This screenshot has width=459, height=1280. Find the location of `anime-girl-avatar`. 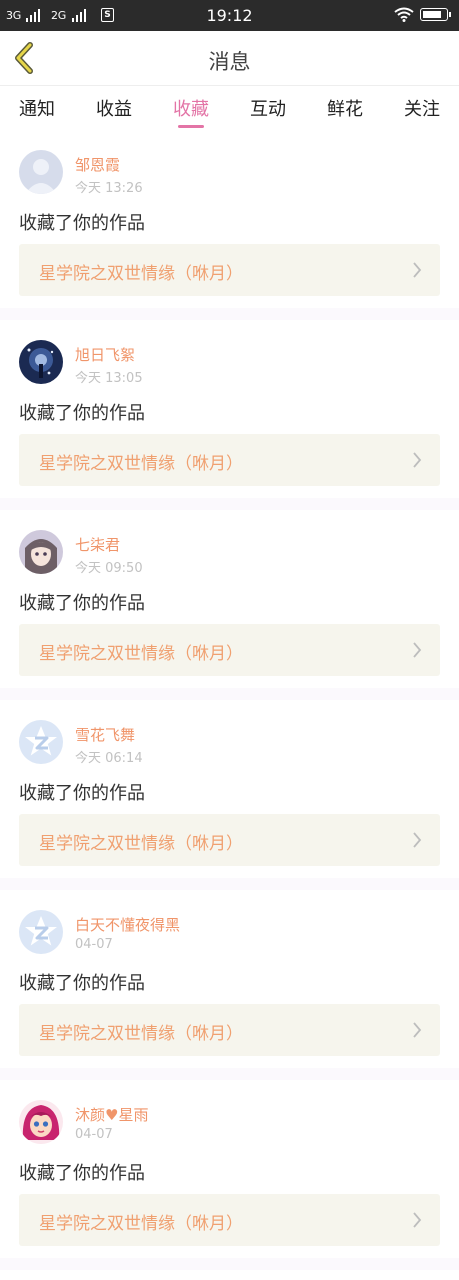

anime-girl-avatar is located at coordinates (41, 552).